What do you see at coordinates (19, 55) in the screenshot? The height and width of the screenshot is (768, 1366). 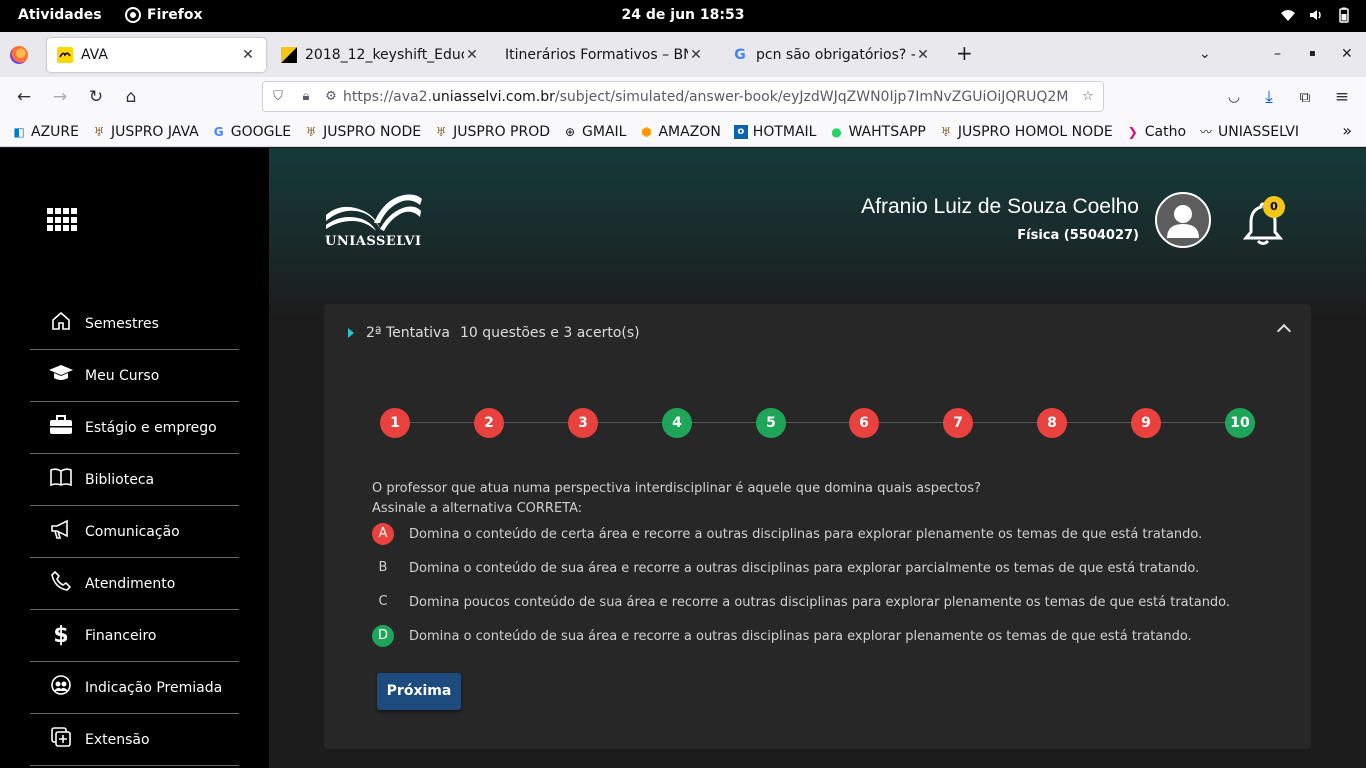 I see `firefox-view-icon` at bounding box center [19, 55].